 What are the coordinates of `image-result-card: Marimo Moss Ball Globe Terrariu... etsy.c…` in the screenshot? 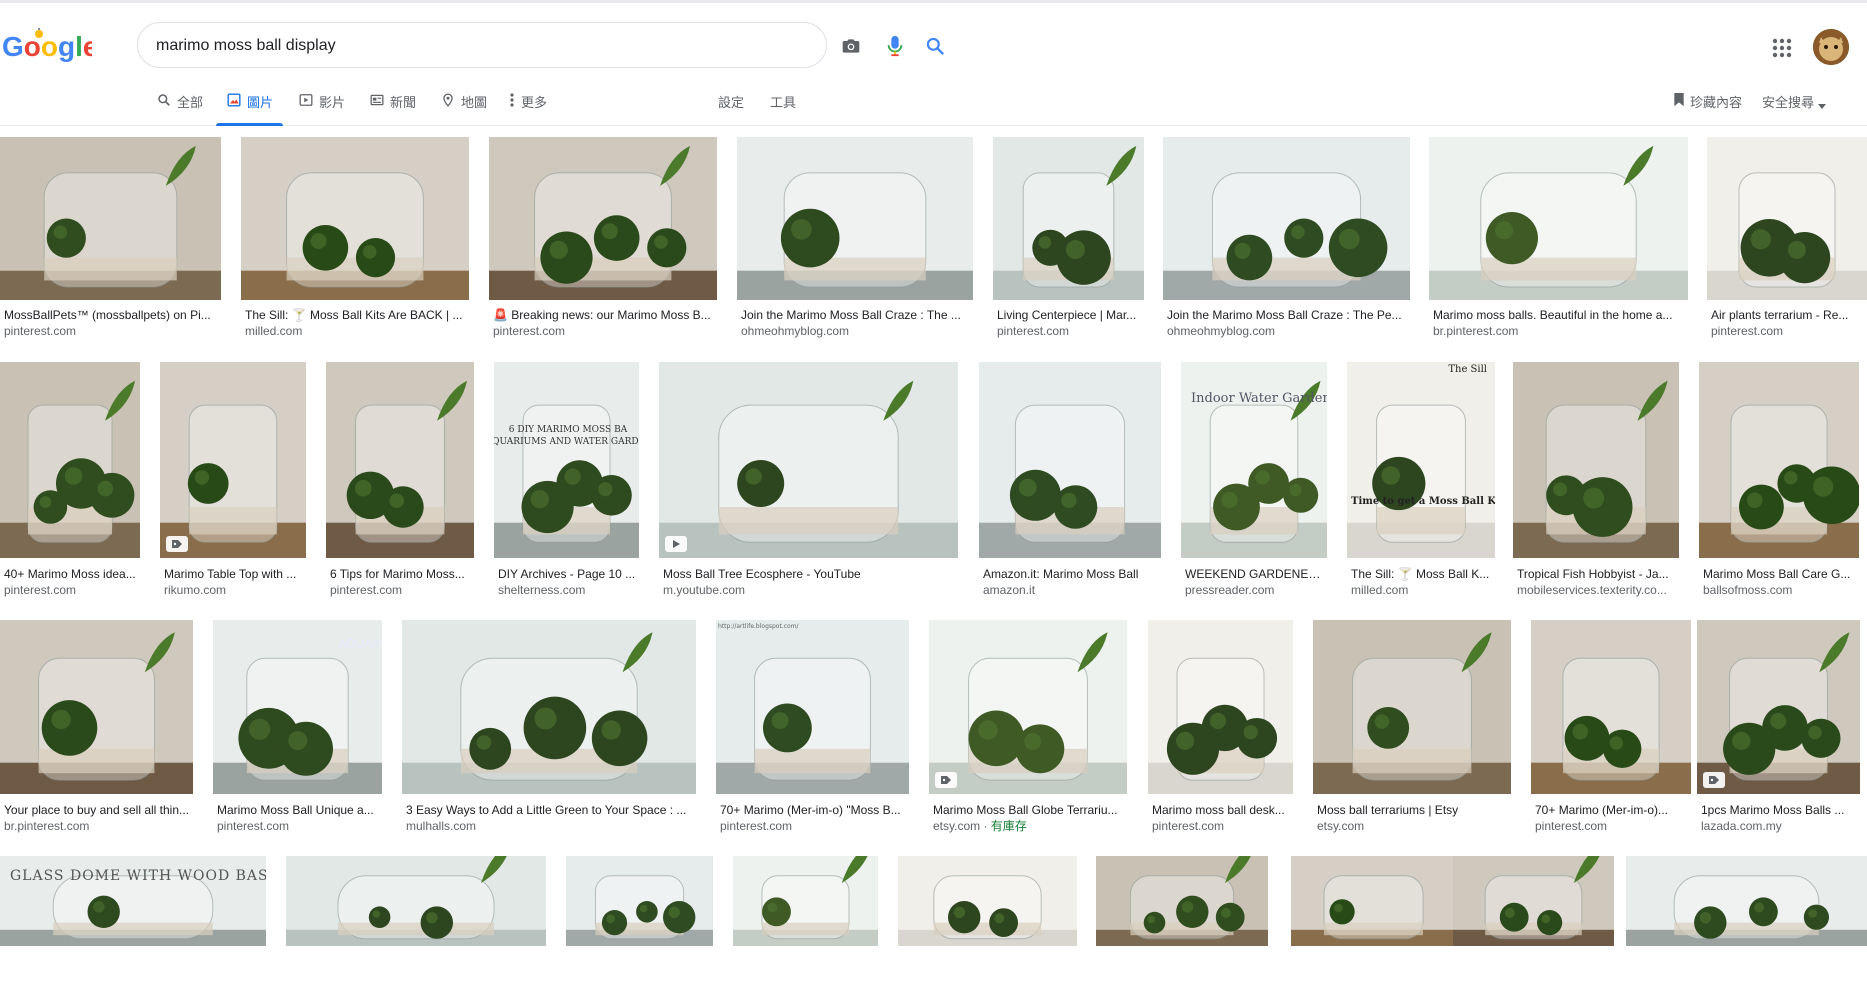 It's located at (1028, 727).